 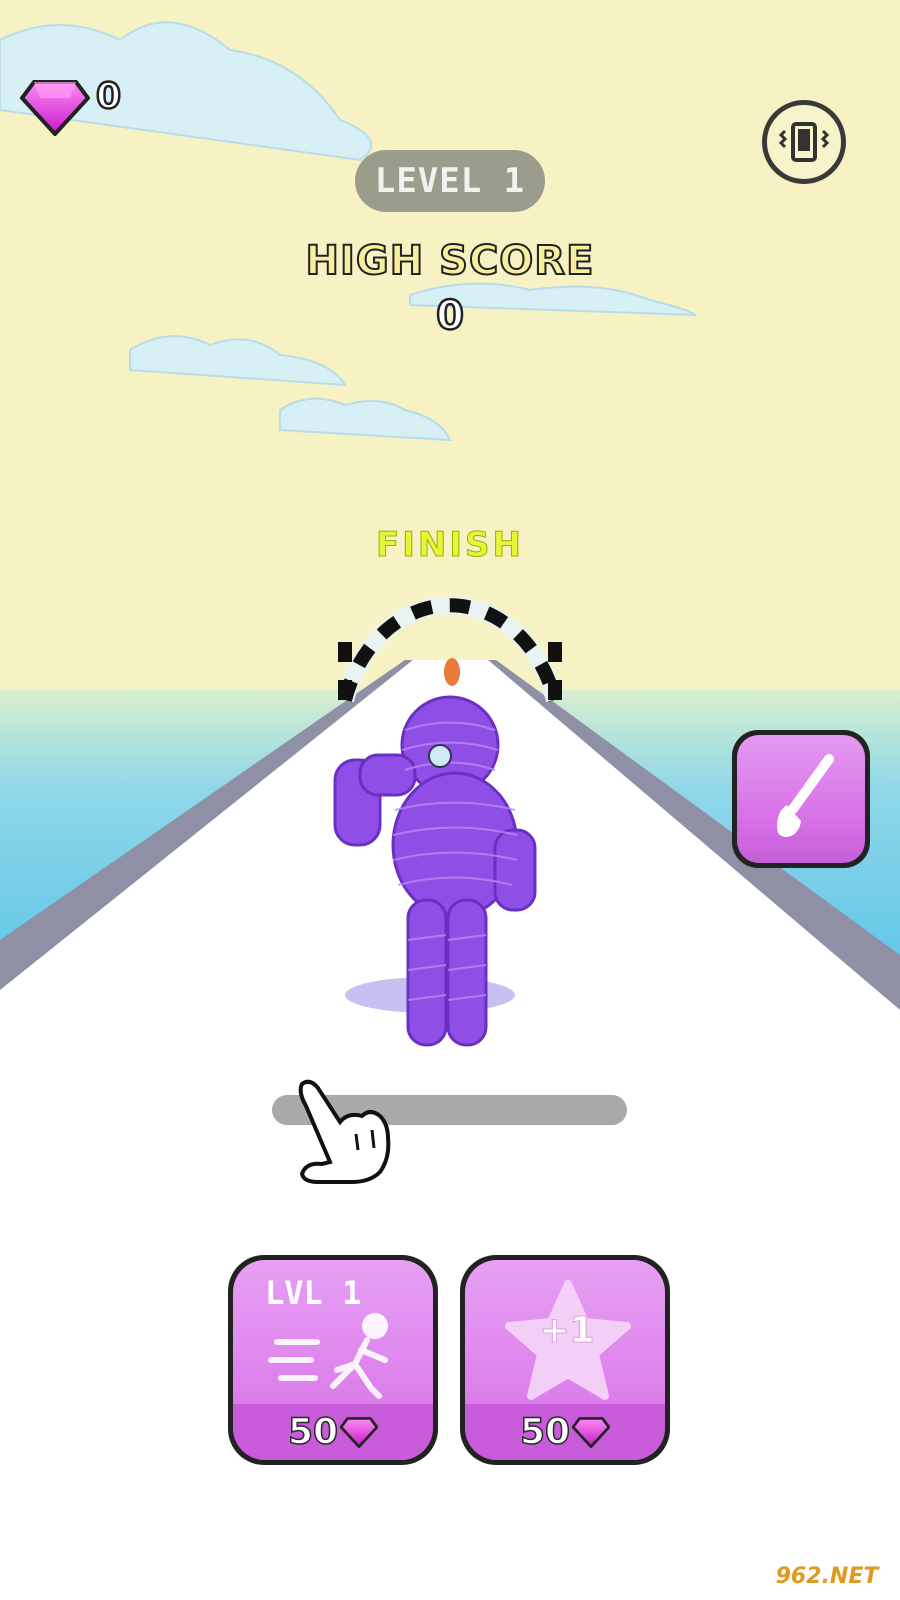 What do you see at coordinates (450, 316) in the screenshot?
I see `high-score-value: 0` at bounding box center [450, 316].